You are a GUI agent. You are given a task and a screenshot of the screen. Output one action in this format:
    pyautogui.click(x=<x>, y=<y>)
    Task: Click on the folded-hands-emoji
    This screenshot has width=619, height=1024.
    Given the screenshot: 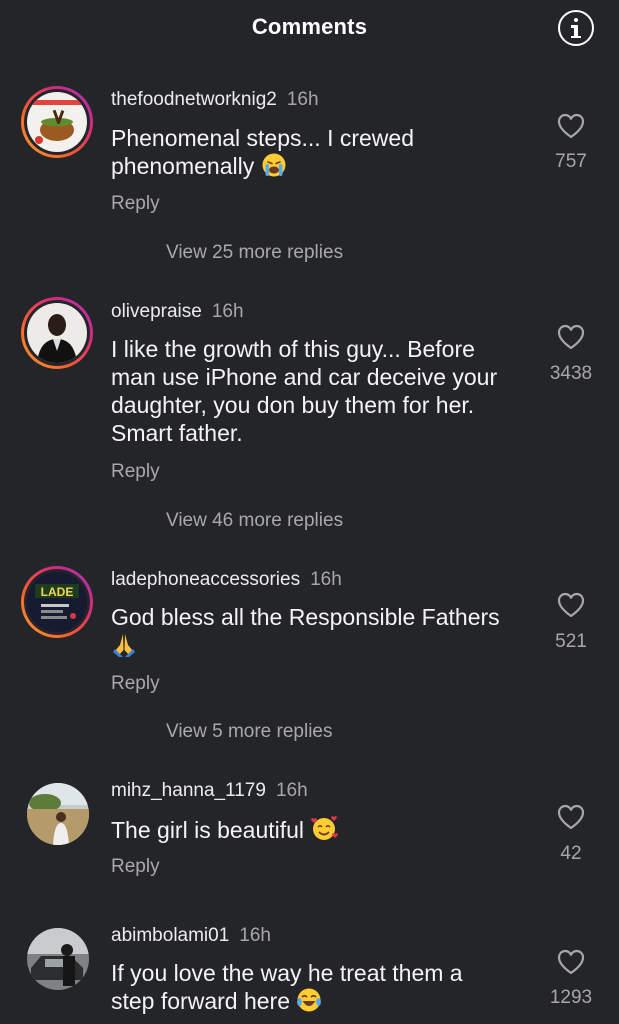 What is the action you would take?
    pyautogui.click(x=124, y=645)
    